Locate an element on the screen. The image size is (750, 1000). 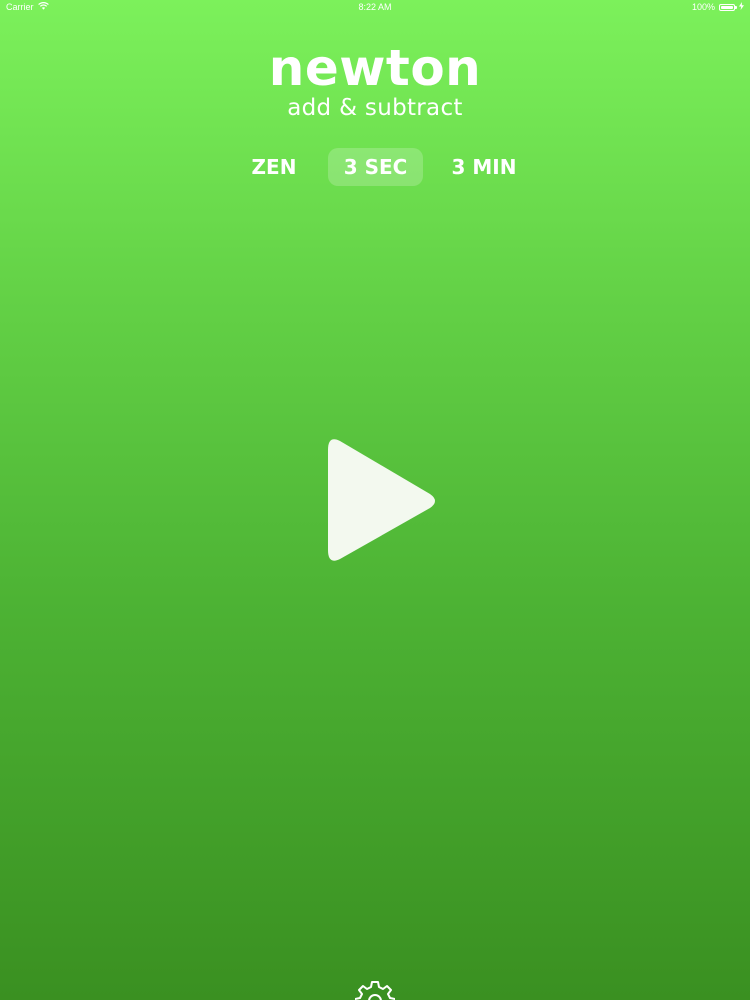
gear-icon is located at coordinates (375, 990).